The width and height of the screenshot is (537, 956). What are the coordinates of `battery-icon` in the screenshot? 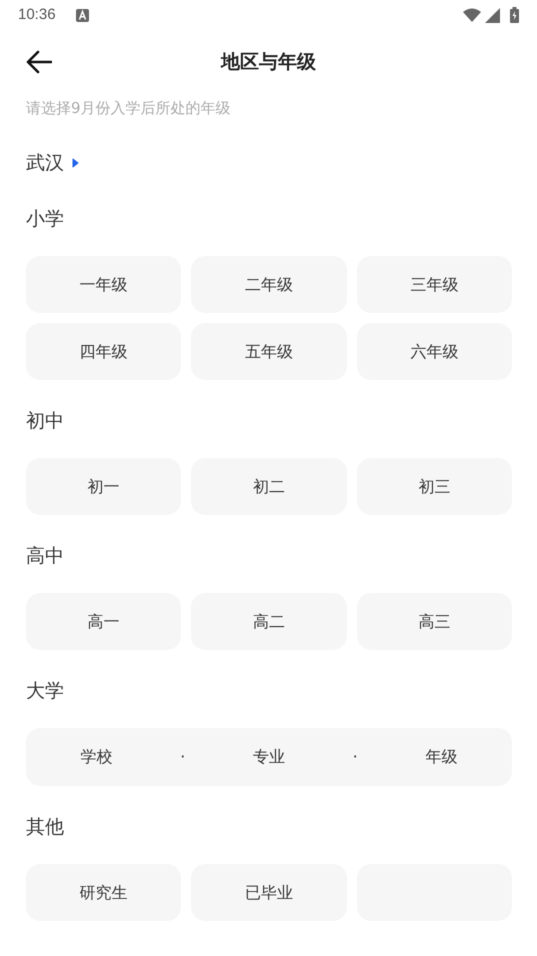 It's located at (514, 15).